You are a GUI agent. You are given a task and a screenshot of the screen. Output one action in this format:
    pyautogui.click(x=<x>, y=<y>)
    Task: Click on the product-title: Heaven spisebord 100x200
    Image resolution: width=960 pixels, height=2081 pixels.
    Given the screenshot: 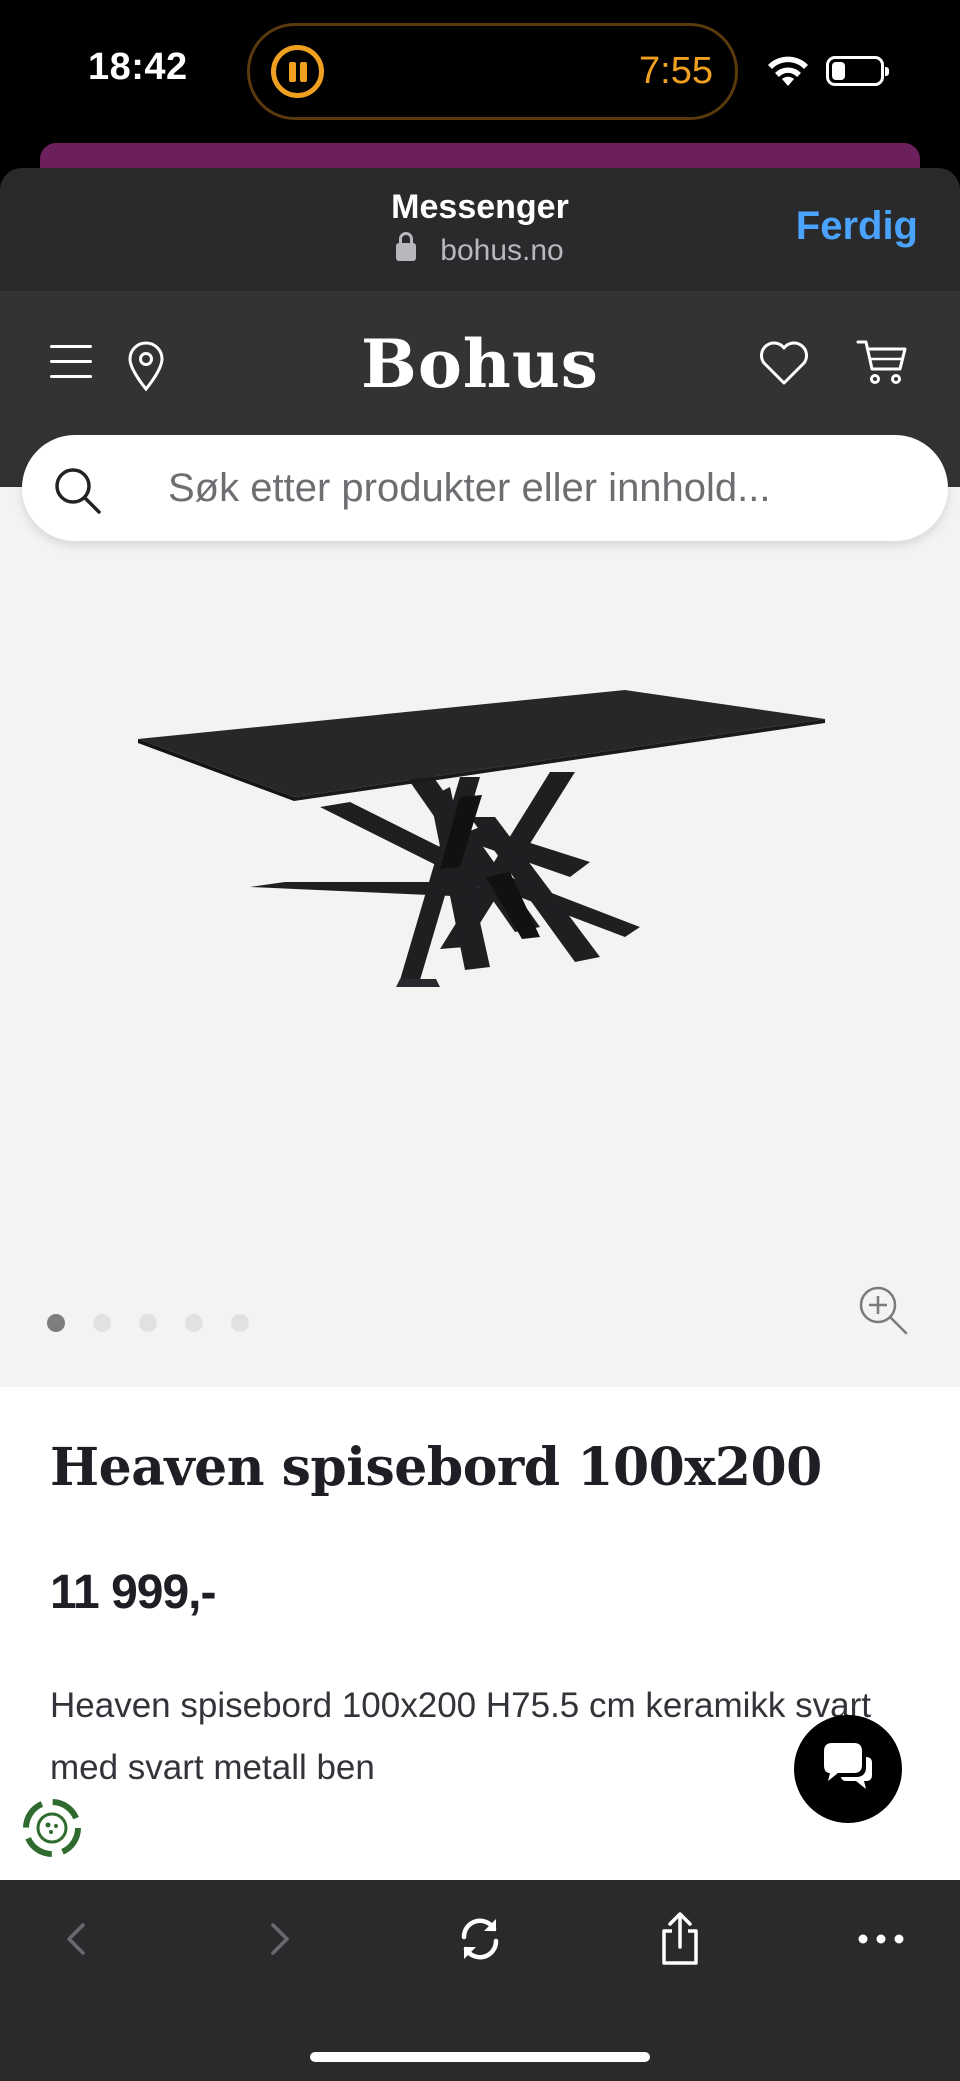 What is the action you would take?
    pyautogui.click(x=436, y=1467)
    